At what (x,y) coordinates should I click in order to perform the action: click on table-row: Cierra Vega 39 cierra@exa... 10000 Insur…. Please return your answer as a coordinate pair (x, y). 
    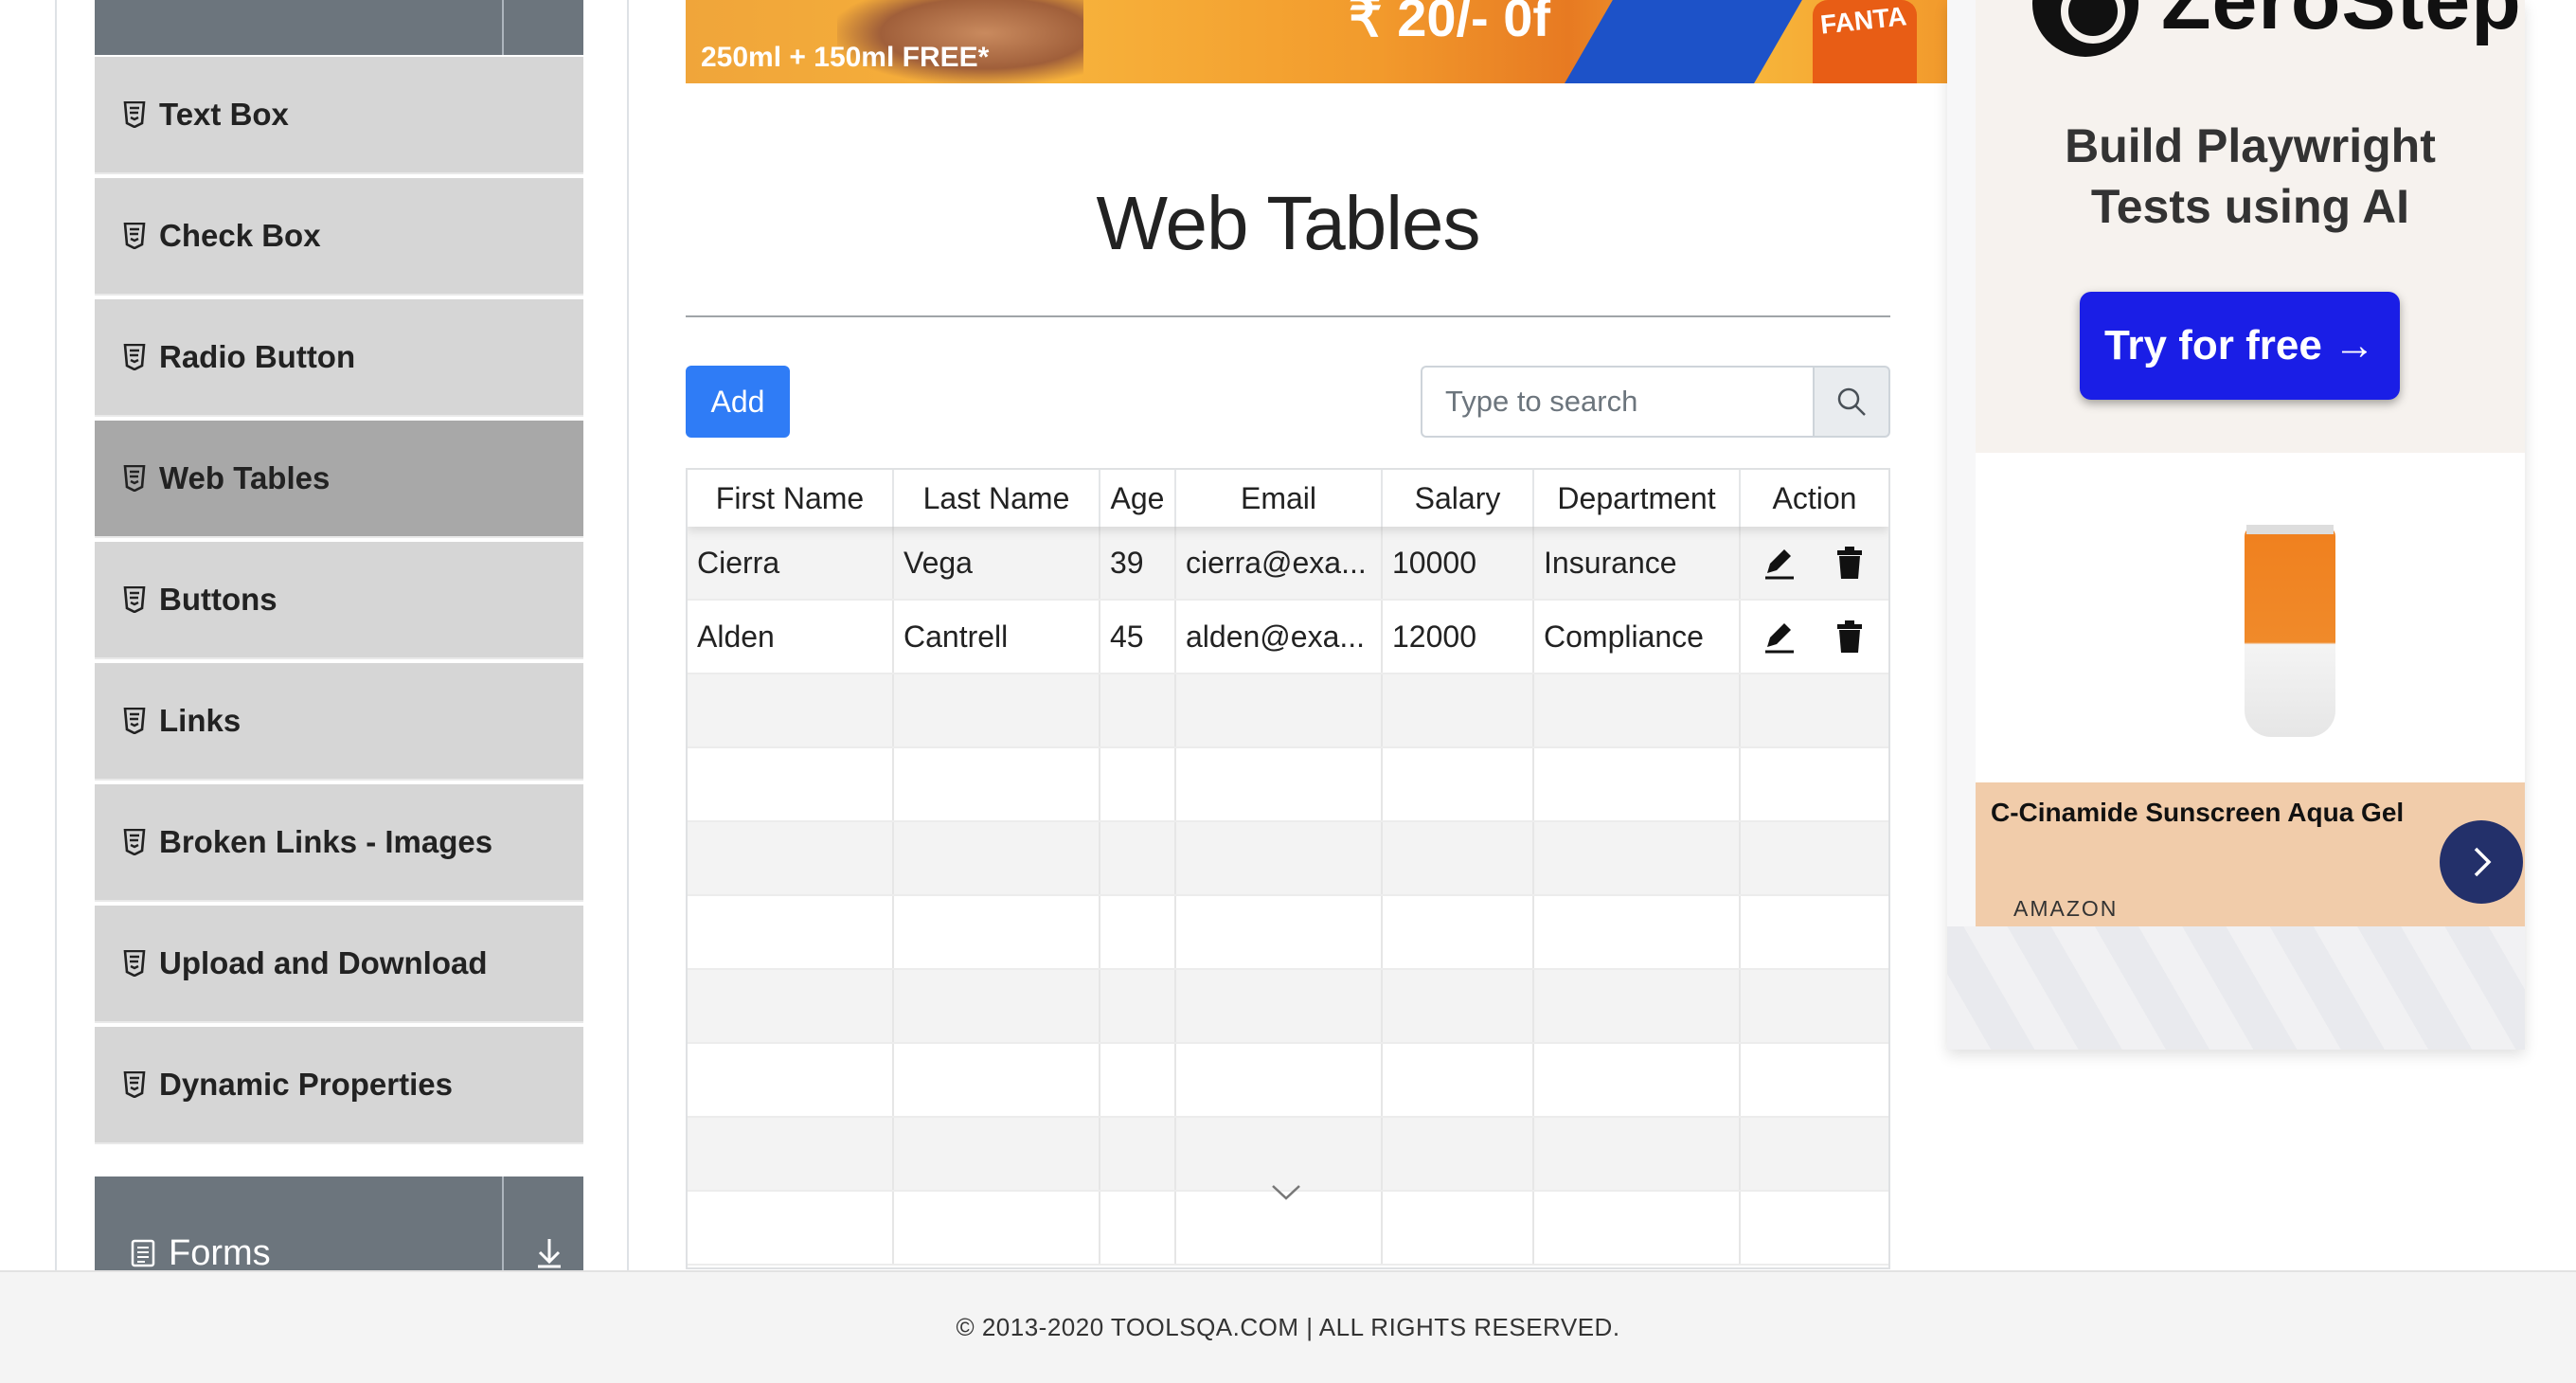
    Looking at the image, I should click on (1288, 564).